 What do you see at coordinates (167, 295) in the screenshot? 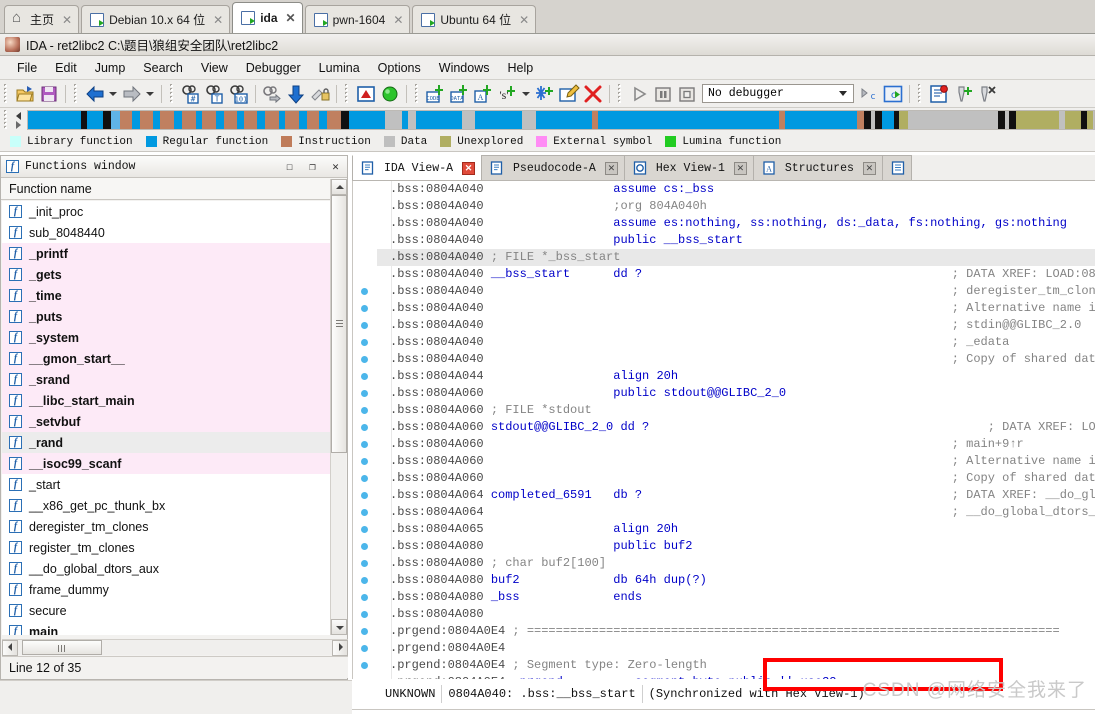
I see `function-list-item: f _time` at bounding box center [167, 295].